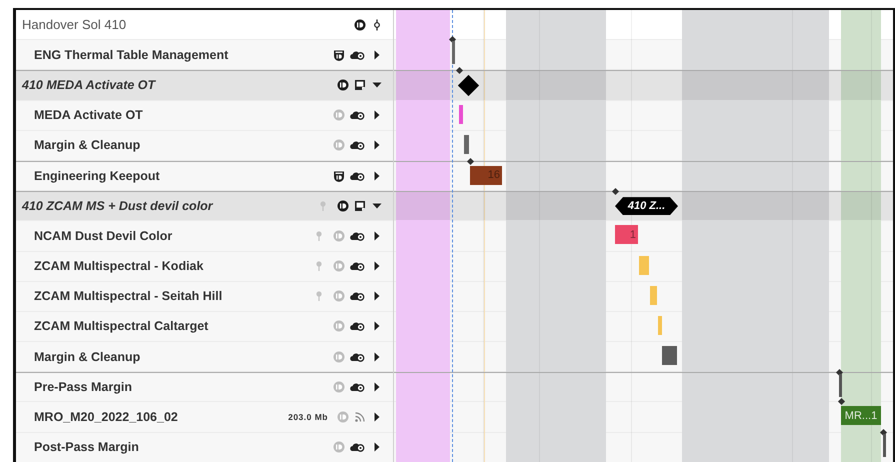  What do you see at coordinates (97, 176) in the screenshot?
I see `activity-label: Engineering Keepout` at bounding box center [97, 176].